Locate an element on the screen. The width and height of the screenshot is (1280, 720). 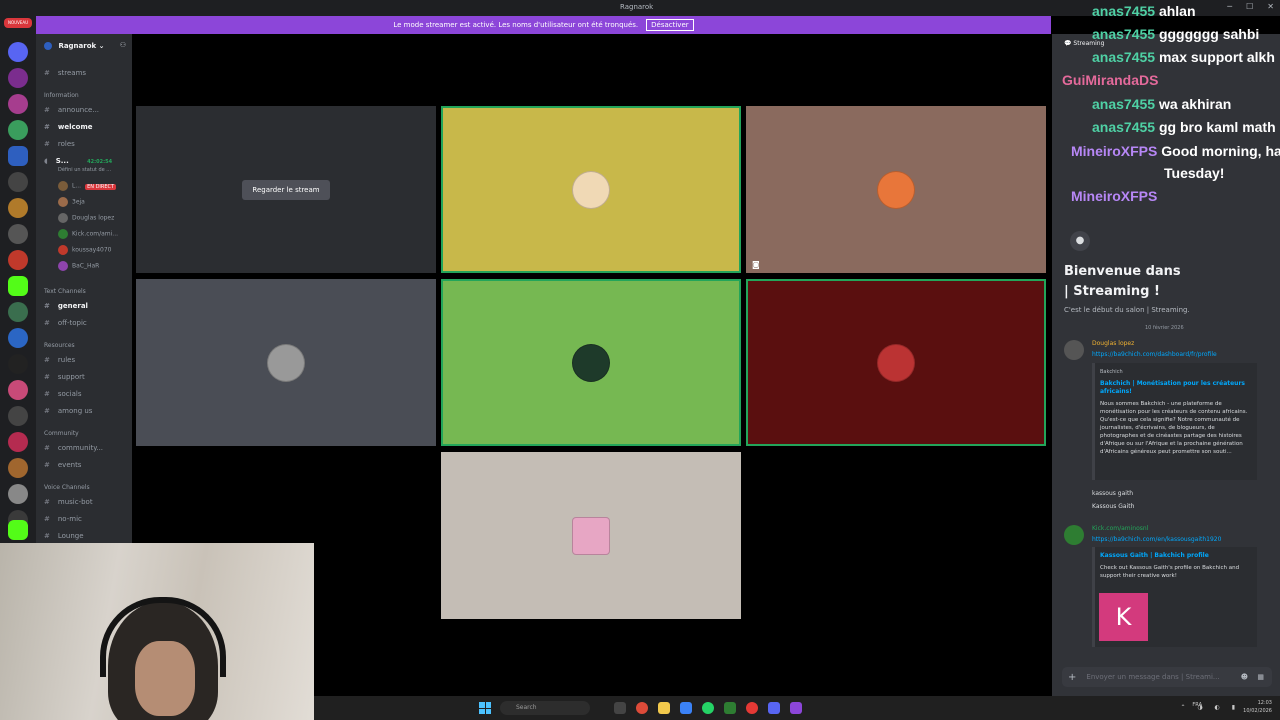
category-text-channels: Text Channels is located at coordinates (65, 291).